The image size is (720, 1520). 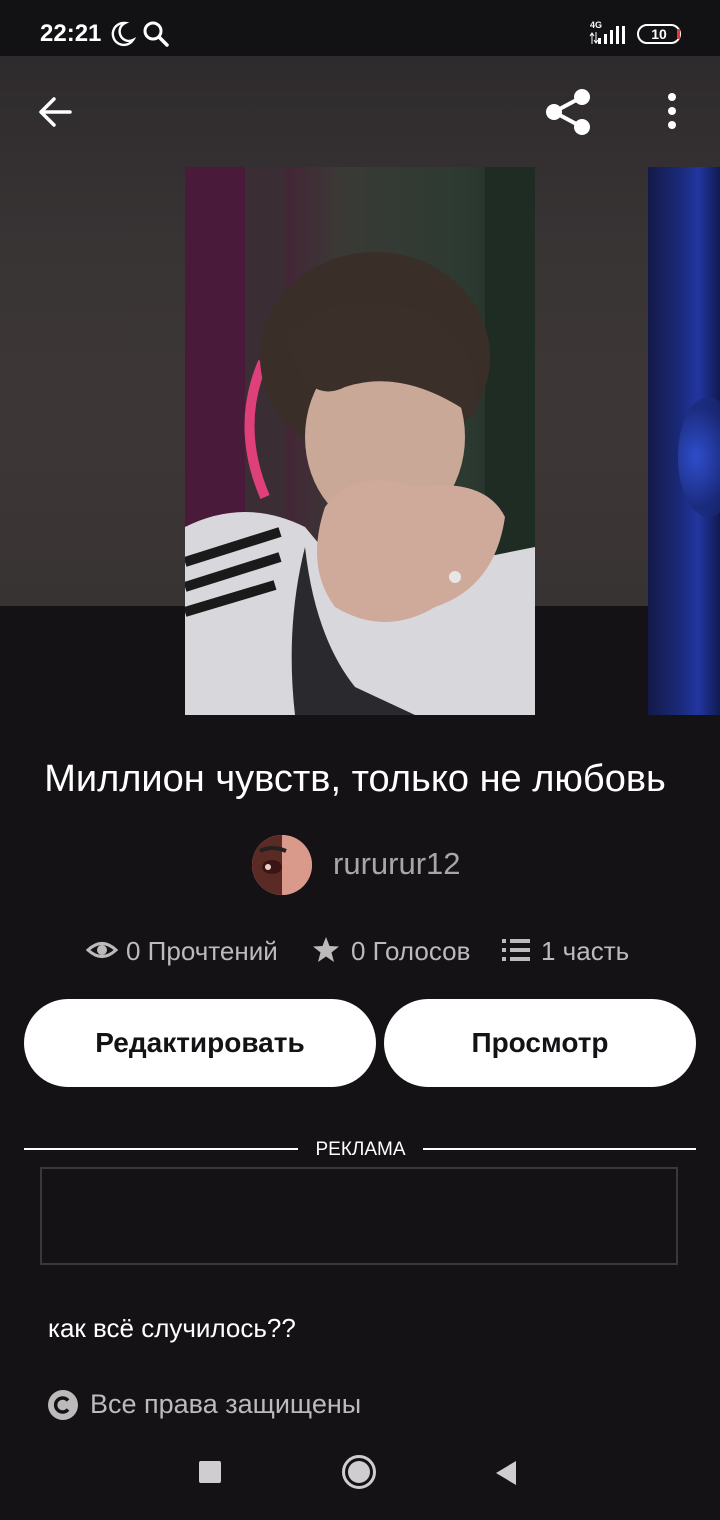 I want to click on ad-label: РЕКЛАМА, so click(x=360, y=1149).